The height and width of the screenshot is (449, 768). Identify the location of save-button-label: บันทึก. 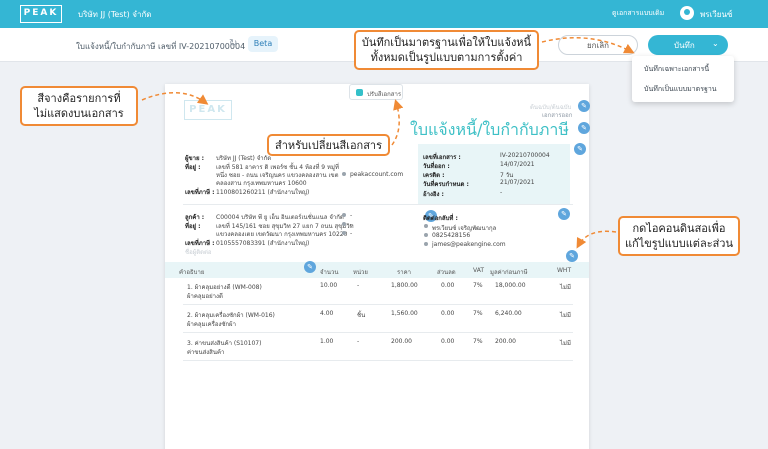
(684, 45).